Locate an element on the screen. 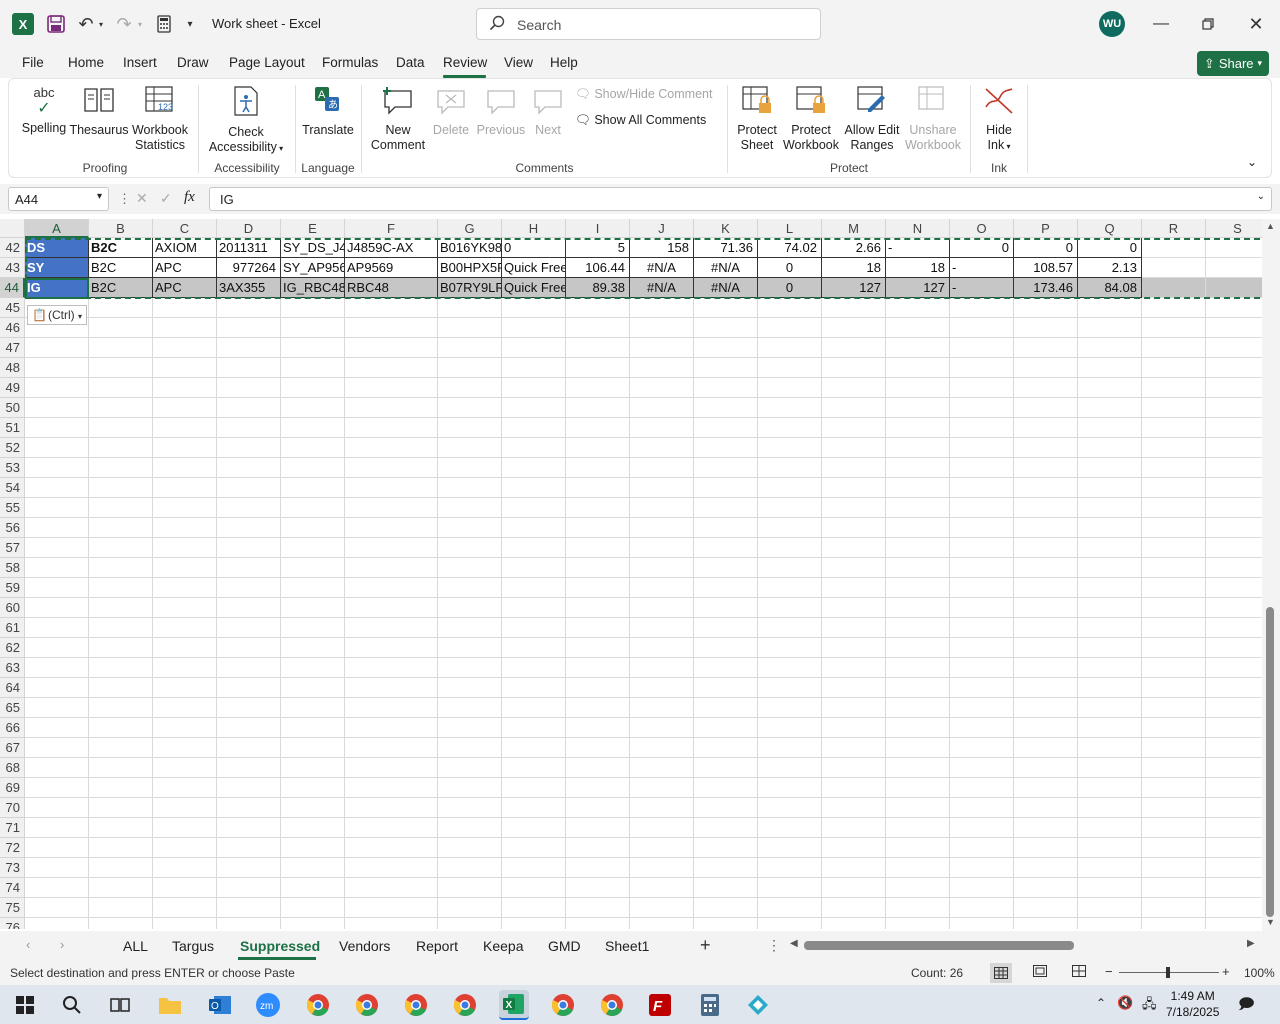 The height and width of the screenshot is (1024, 1280). row-header-53: 53 is located at coordinates (12, 468).